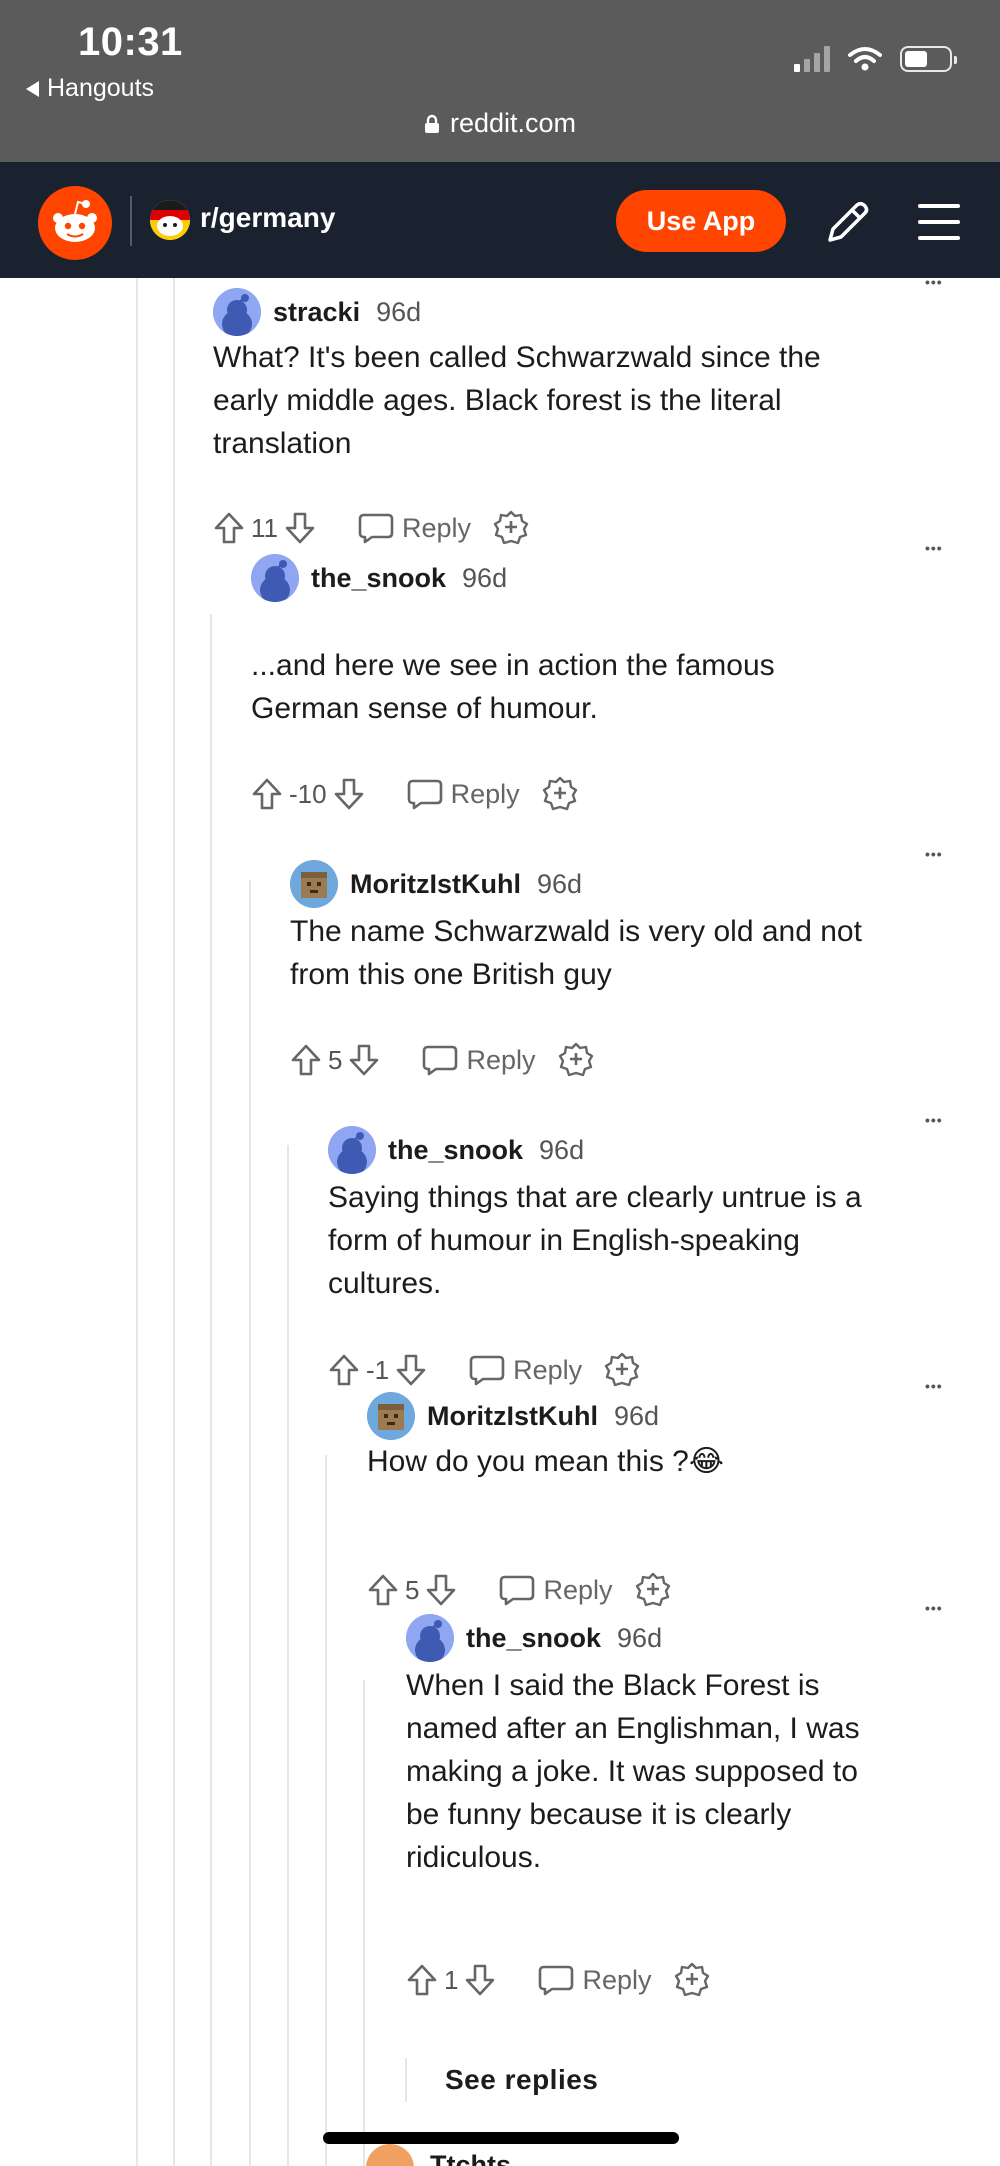 This screenshot has height=2166, width=1000. I want to click on vote-score: -1, so click(378, 1369).